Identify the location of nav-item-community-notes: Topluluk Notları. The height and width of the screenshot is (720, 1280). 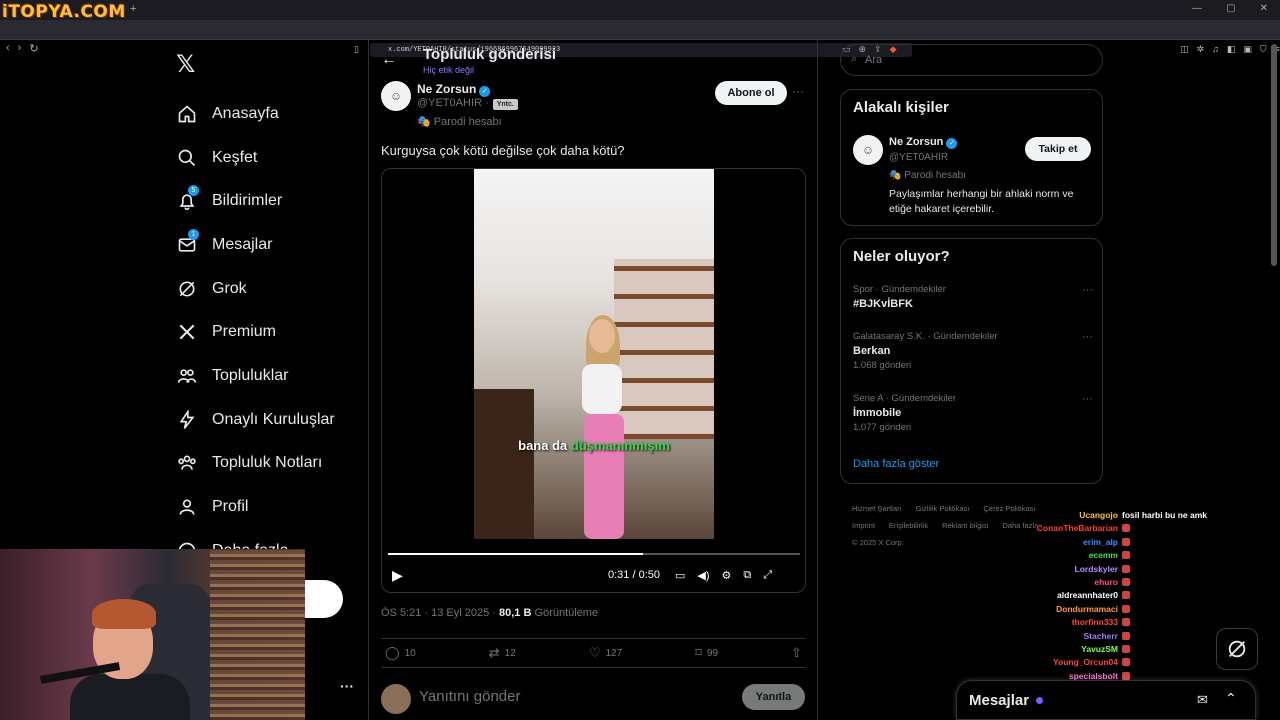
(255, 464).